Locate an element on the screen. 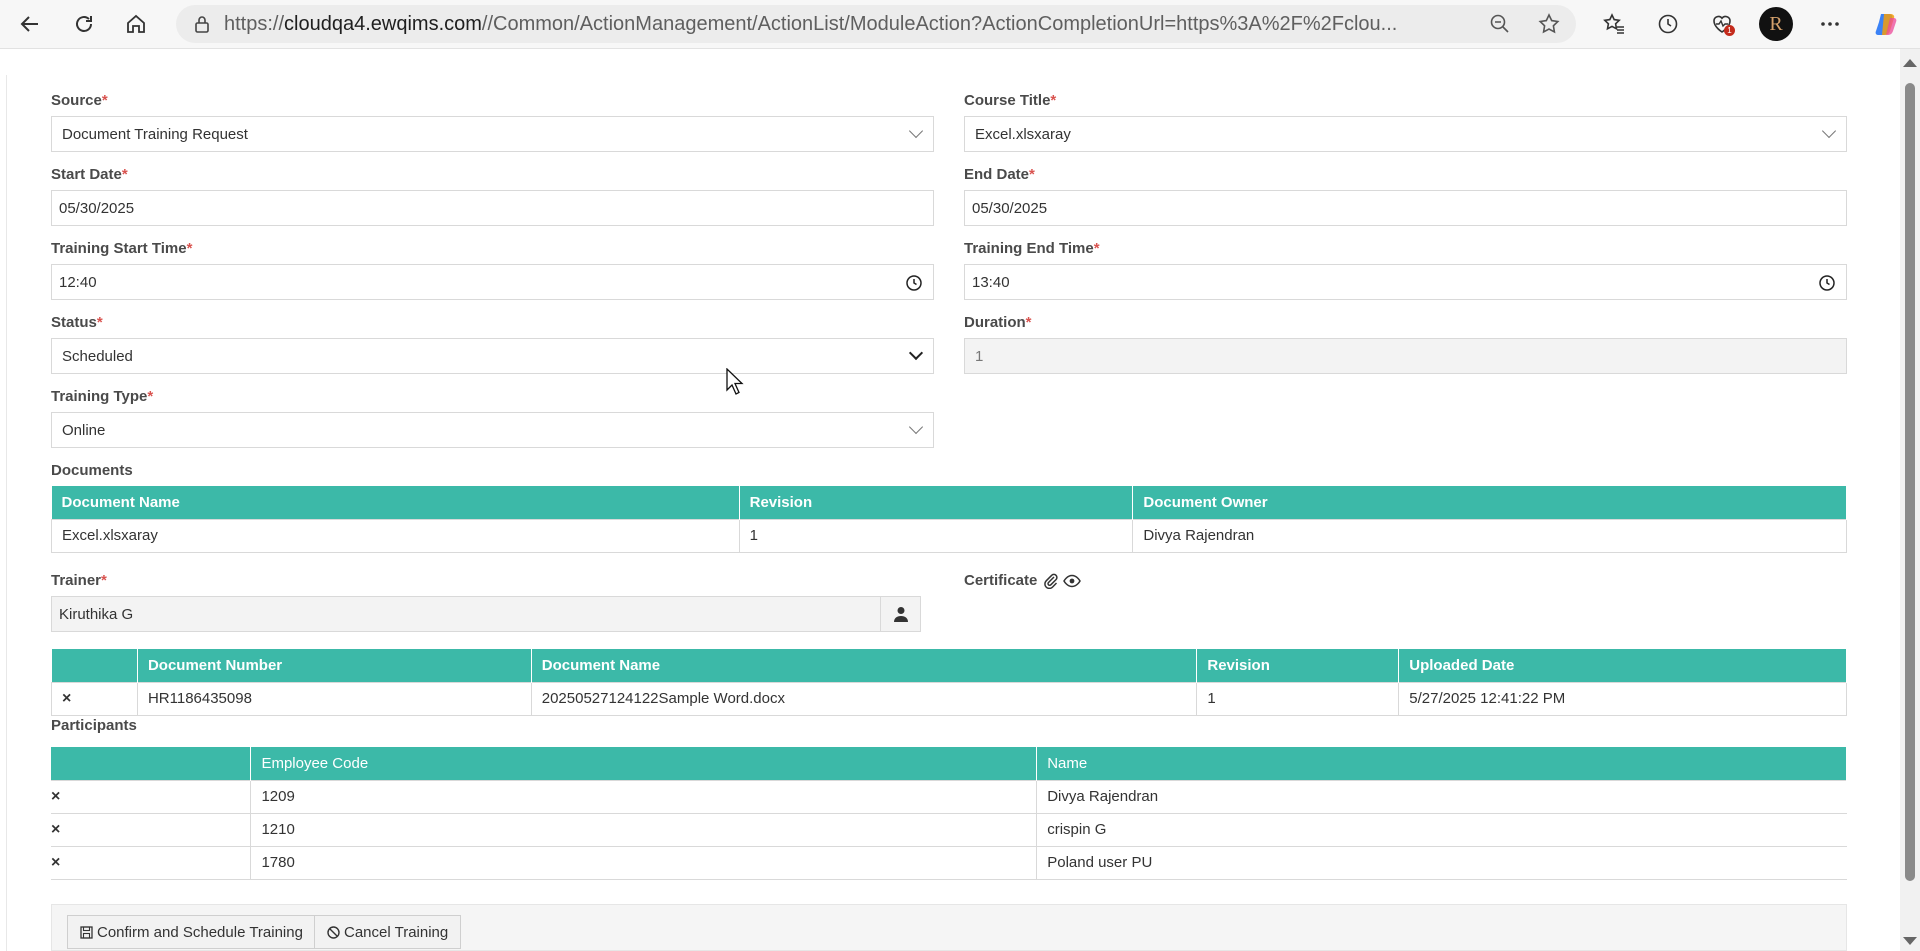 Image resolution: width=1920 pixels, height=951 pixels. end-date-input: 05/30/2025 is located at coordinates (1405, 208).